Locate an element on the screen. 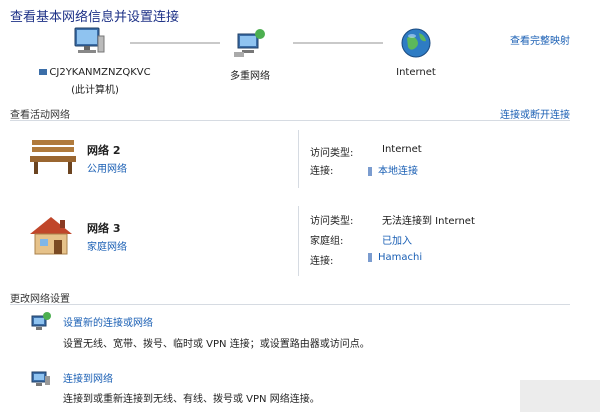 The width and height of the screenshot is (600, 412). bench-icon is located at coordinates (53, 157).